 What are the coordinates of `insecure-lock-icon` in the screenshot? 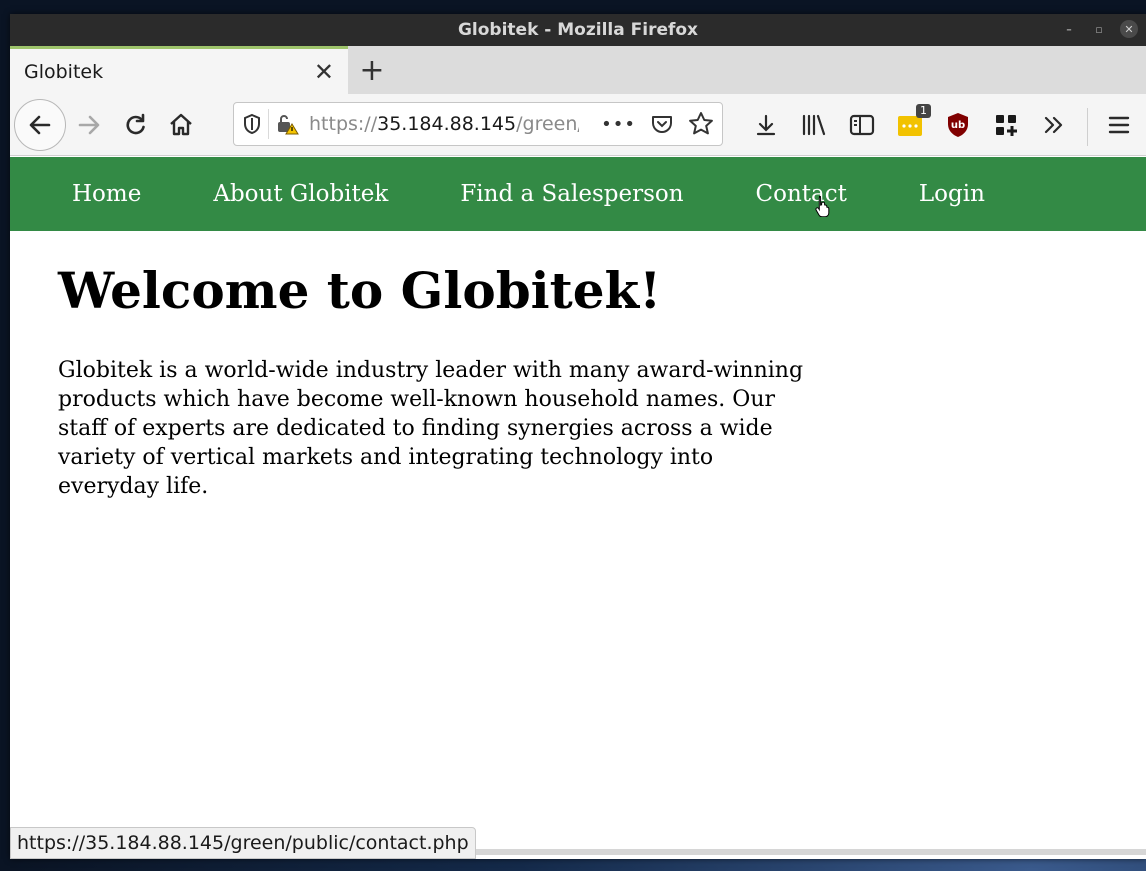 It's located at (287, 124).